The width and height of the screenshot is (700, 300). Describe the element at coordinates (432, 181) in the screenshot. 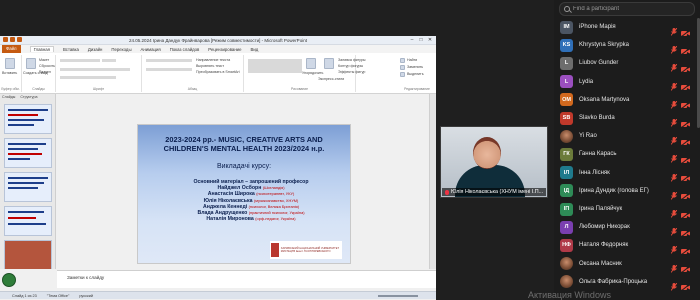

I see `vertical-scrollbar` at that location.